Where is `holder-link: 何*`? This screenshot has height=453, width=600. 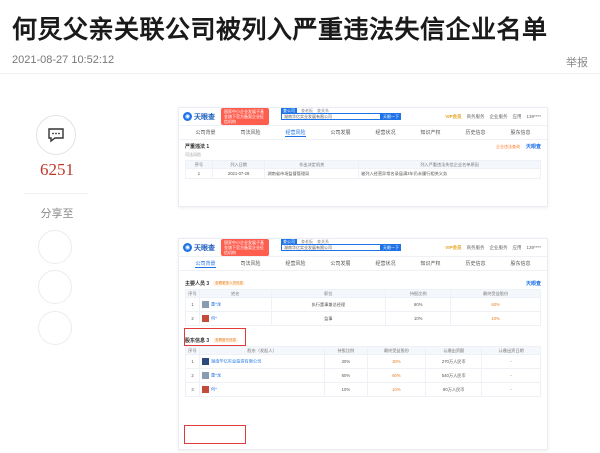
holder-link: 何* is located at coordinates (214, 389).